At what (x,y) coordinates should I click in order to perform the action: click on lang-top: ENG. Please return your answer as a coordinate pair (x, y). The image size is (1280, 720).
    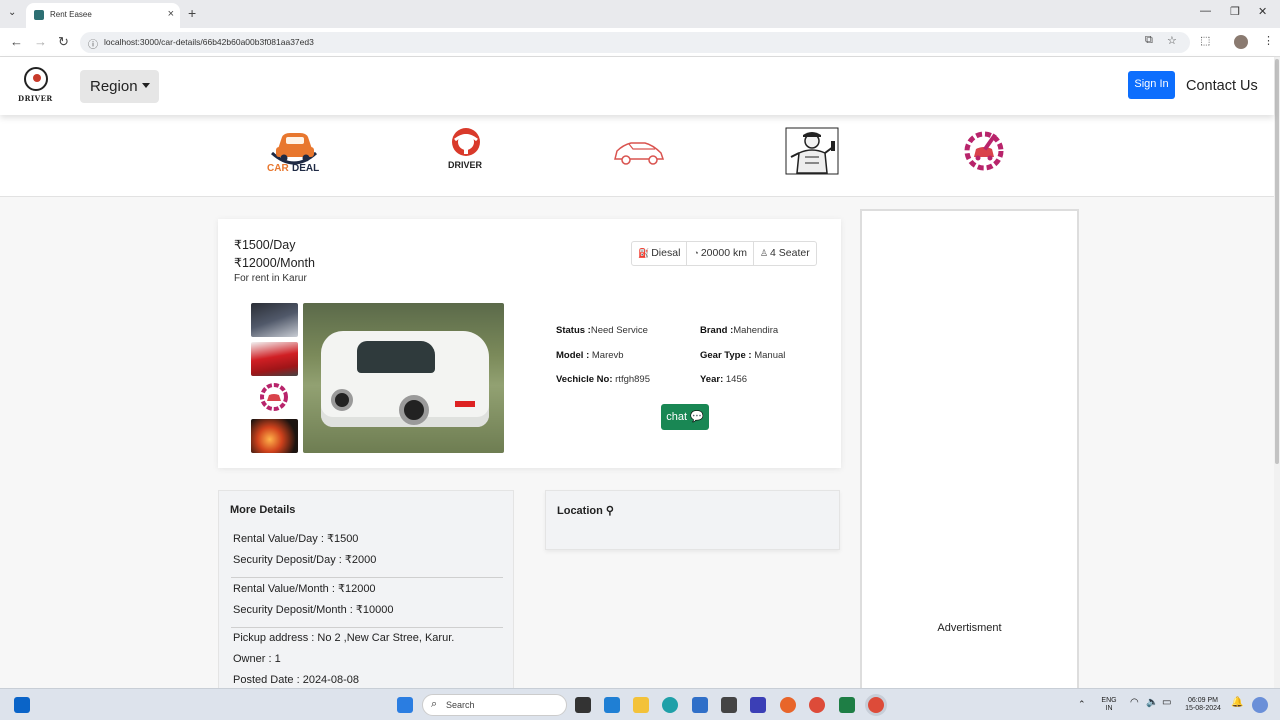
    Looking at the image, I should click on (1109, 700).